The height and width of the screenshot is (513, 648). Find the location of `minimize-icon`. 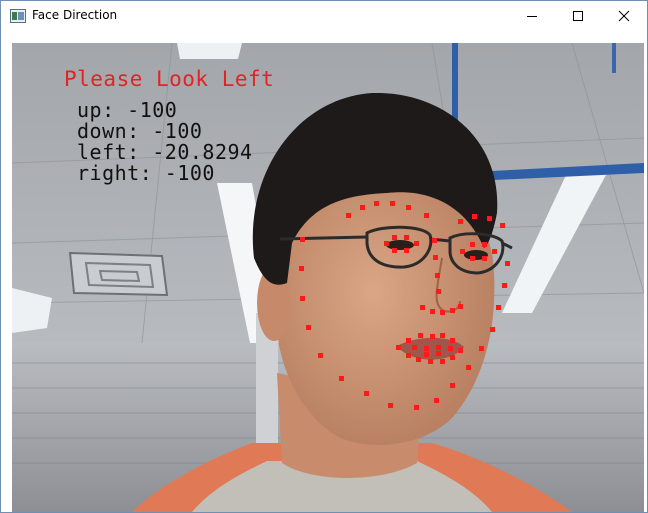

minimize-icon is located at coordinates (532, 16).